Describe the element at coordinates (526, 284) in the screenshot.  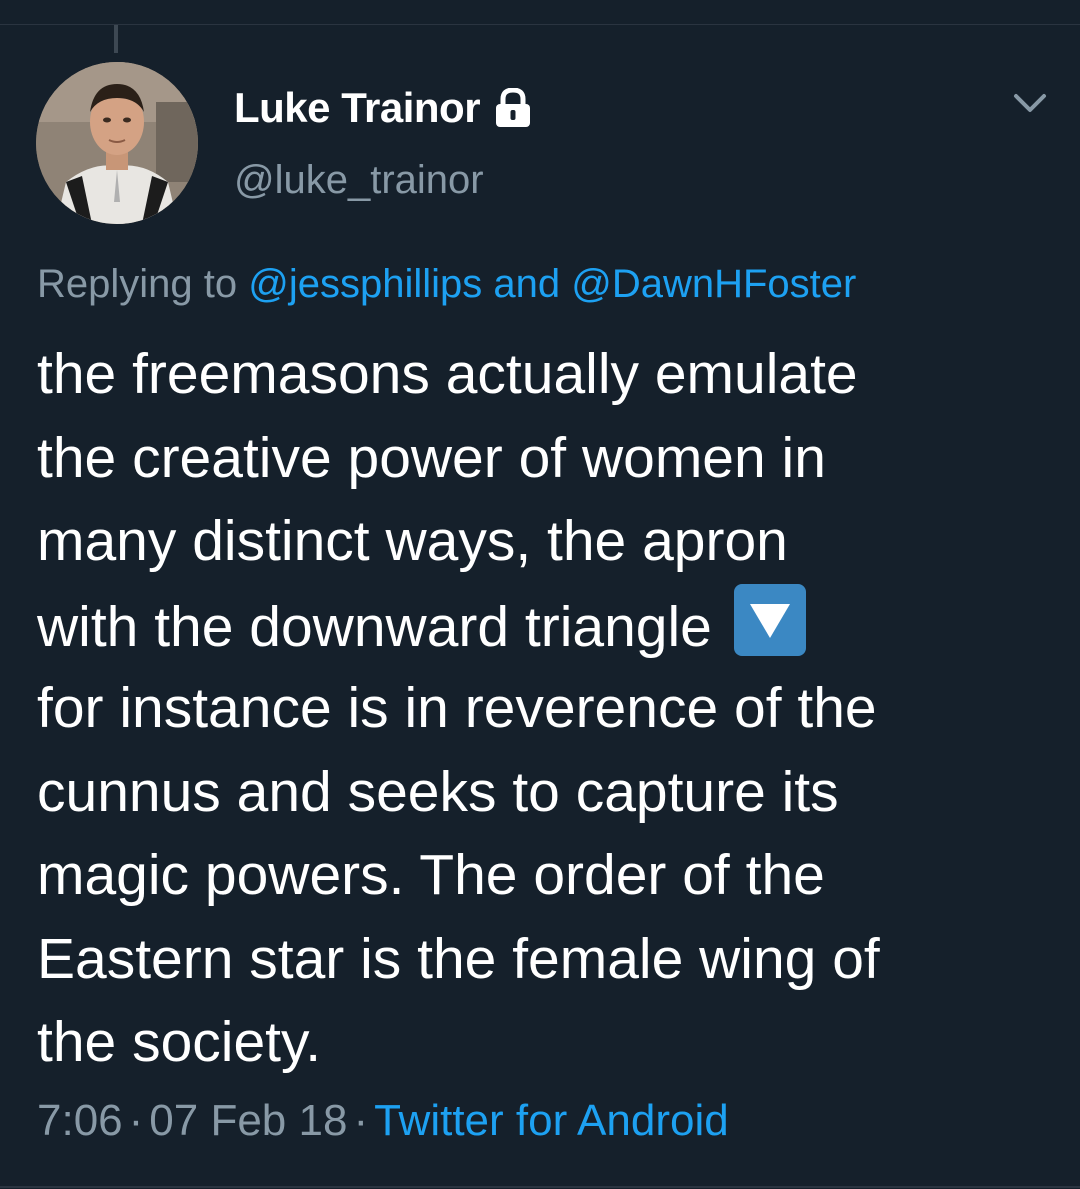
I see `mention-connector: and` at that location.